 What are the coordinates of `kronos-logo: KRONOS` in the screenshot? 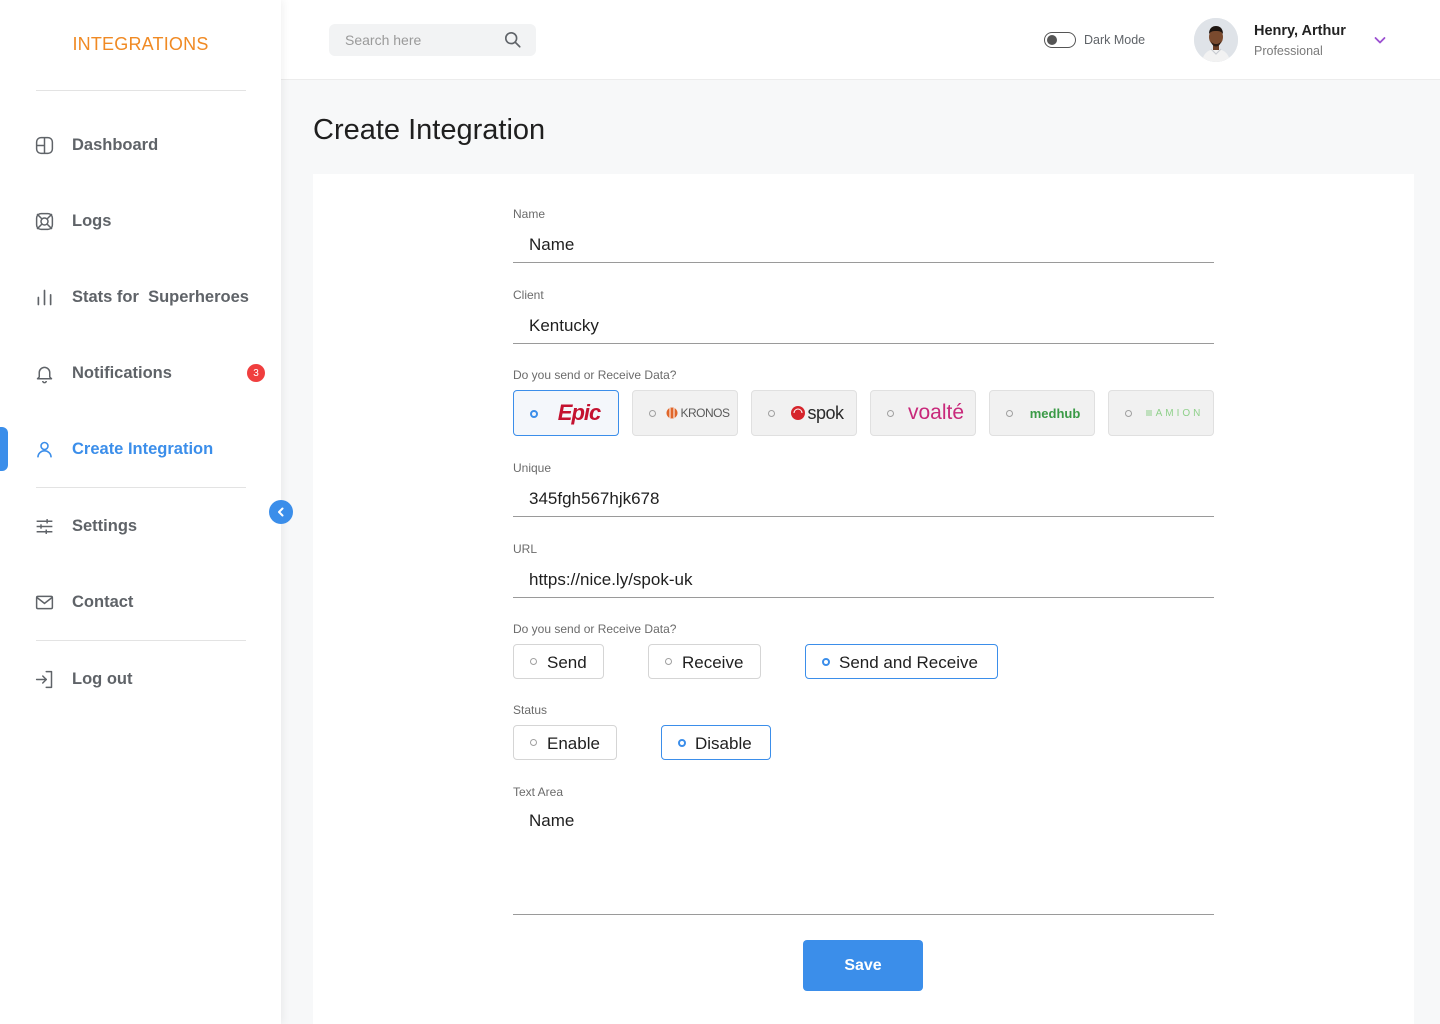 It's located at (698, 413).